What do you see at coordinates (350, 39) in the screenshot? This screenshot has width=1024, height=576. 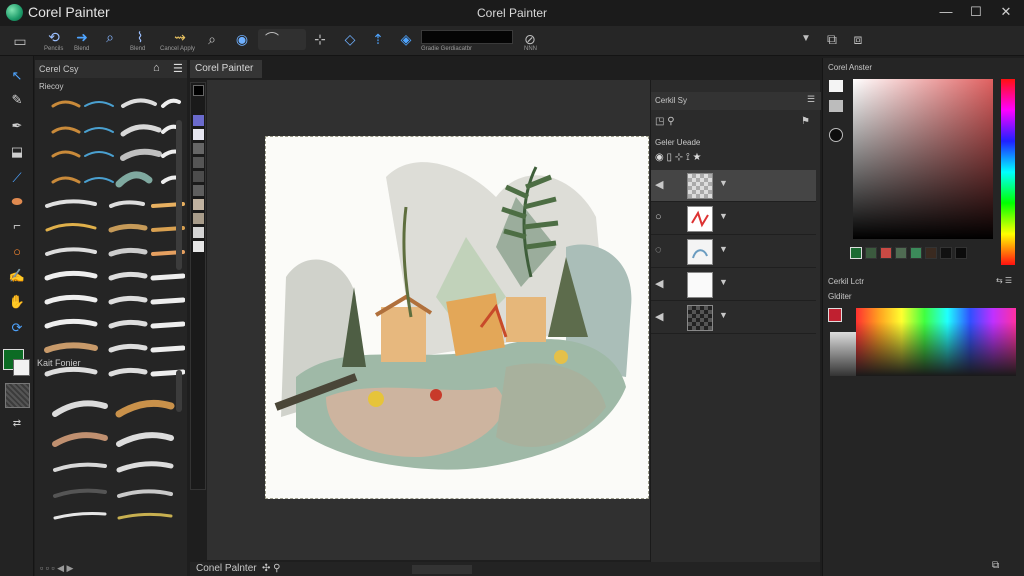 I see `warp-icon: ◇` at bounding box center [350, 39].